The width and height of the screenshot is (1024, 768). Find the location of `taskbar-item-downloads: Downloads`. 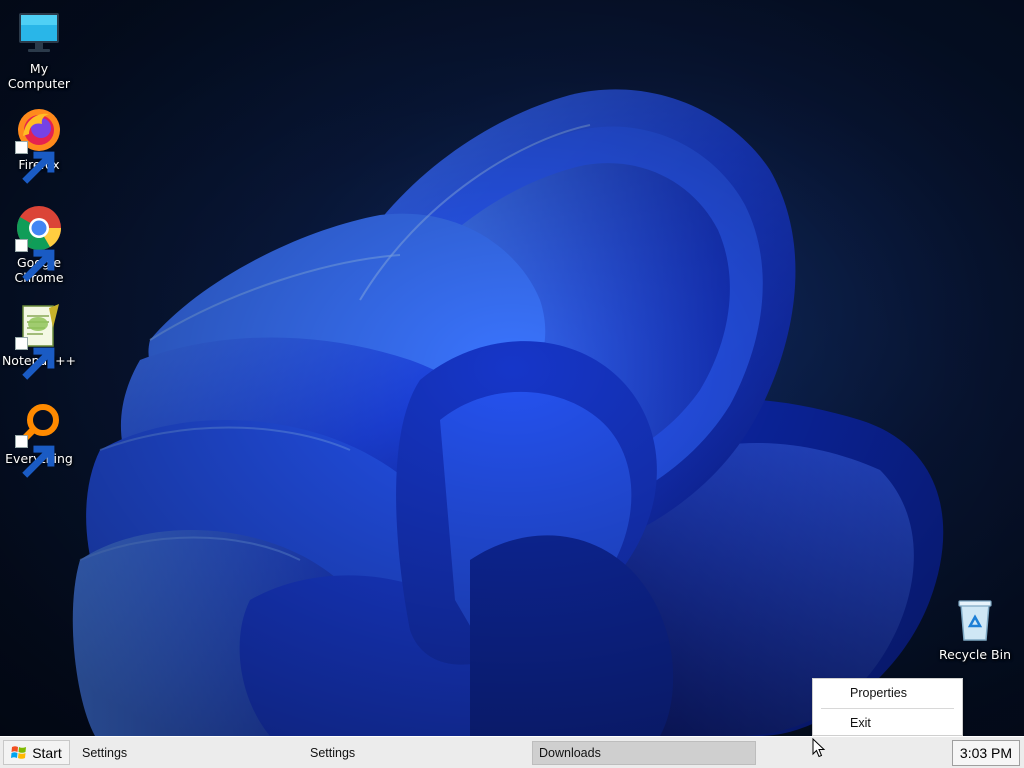

taskbar-item-downloads: Downloads is located at coordinates (644, 753).